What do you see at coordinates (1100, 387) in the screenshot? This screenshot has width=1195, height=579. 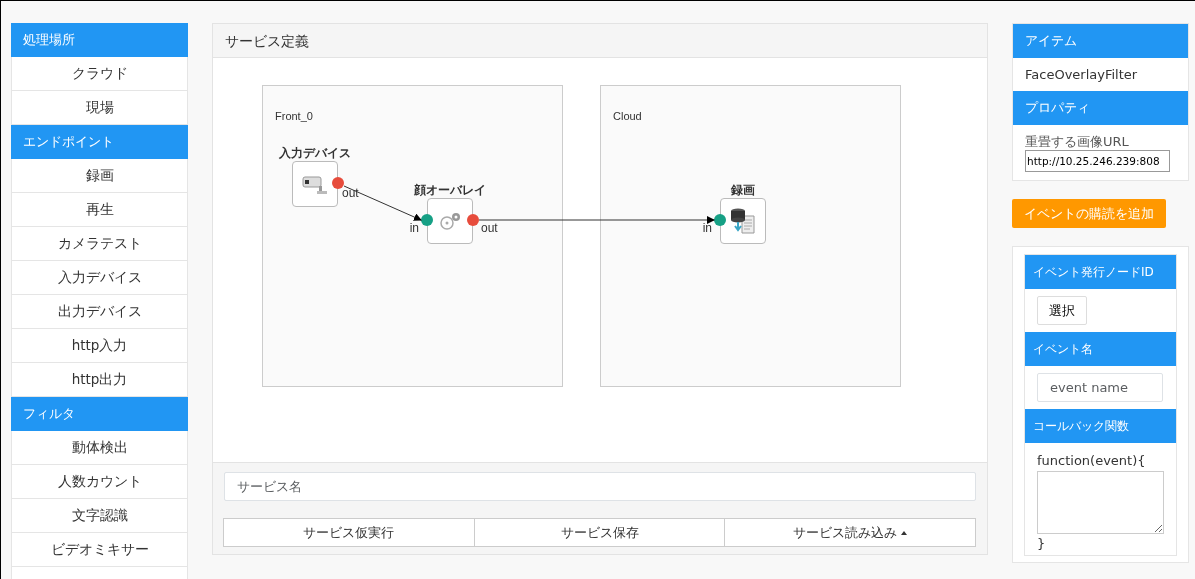 I see `event-name-field: event name` at bounding box center [1100, 387].